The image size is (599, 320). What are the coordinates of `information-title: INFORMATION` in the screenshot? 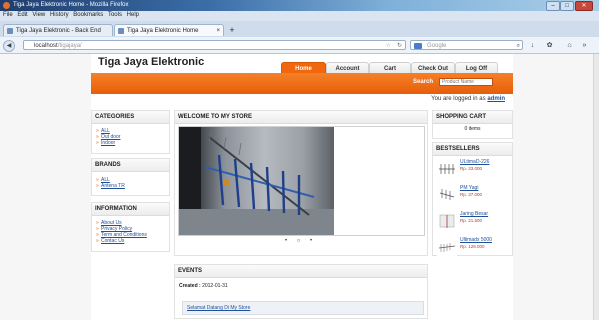 It's located at (130, 209).